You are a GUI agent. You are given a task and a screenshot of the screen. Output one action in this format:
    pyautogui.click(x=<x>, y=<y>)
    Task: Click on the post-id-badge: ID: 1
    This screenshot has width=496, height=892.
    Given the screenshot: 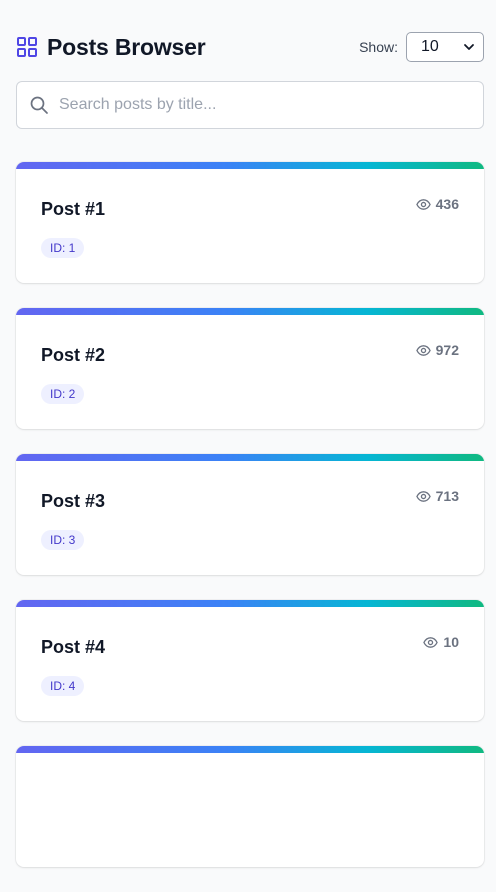 What is the action you would take?
    pyautogui.click(x=63, y=248)
    